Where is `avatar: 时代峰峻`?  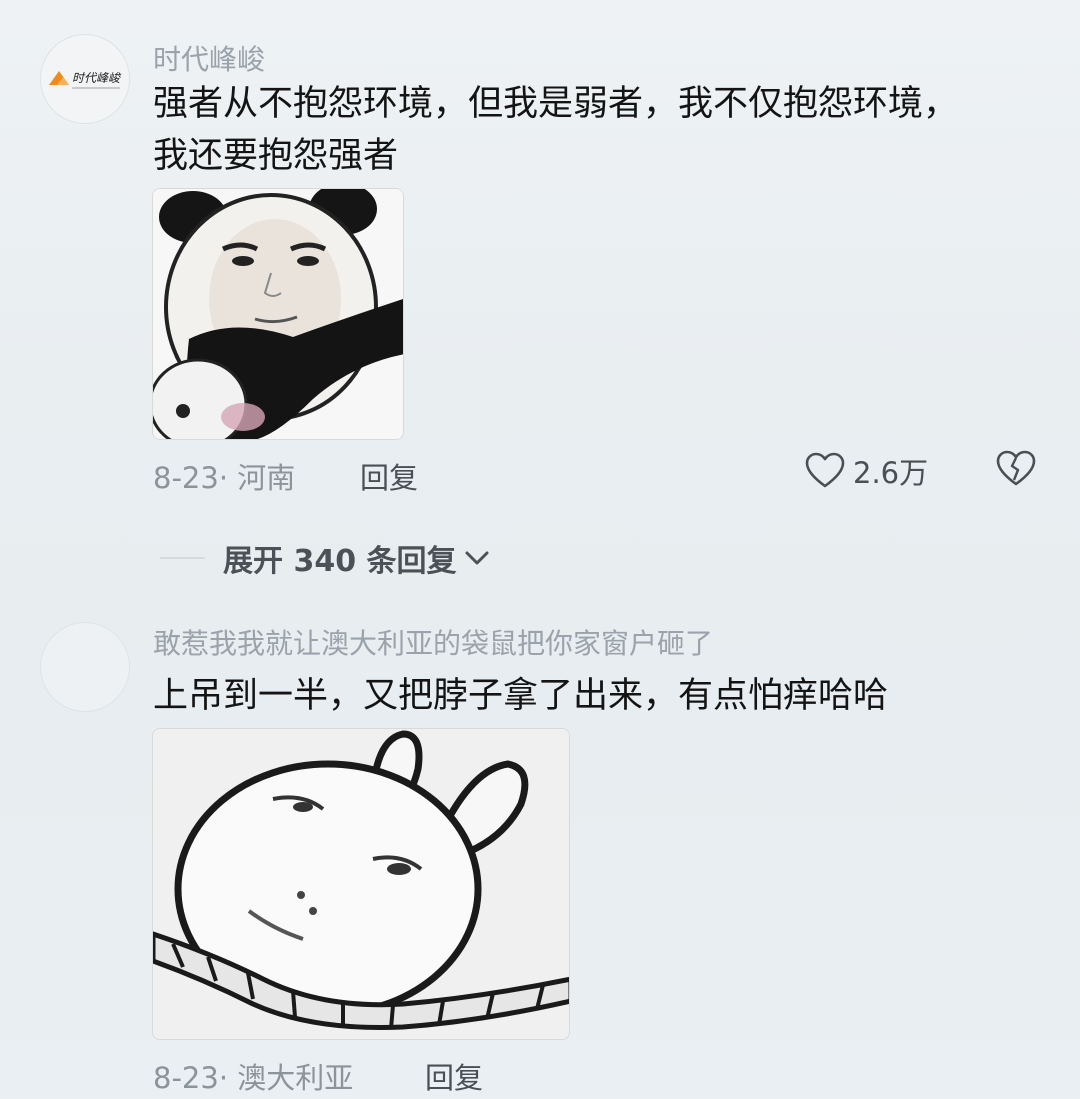
avatar: 时代峰峻 is located at coordinates (85, 79).